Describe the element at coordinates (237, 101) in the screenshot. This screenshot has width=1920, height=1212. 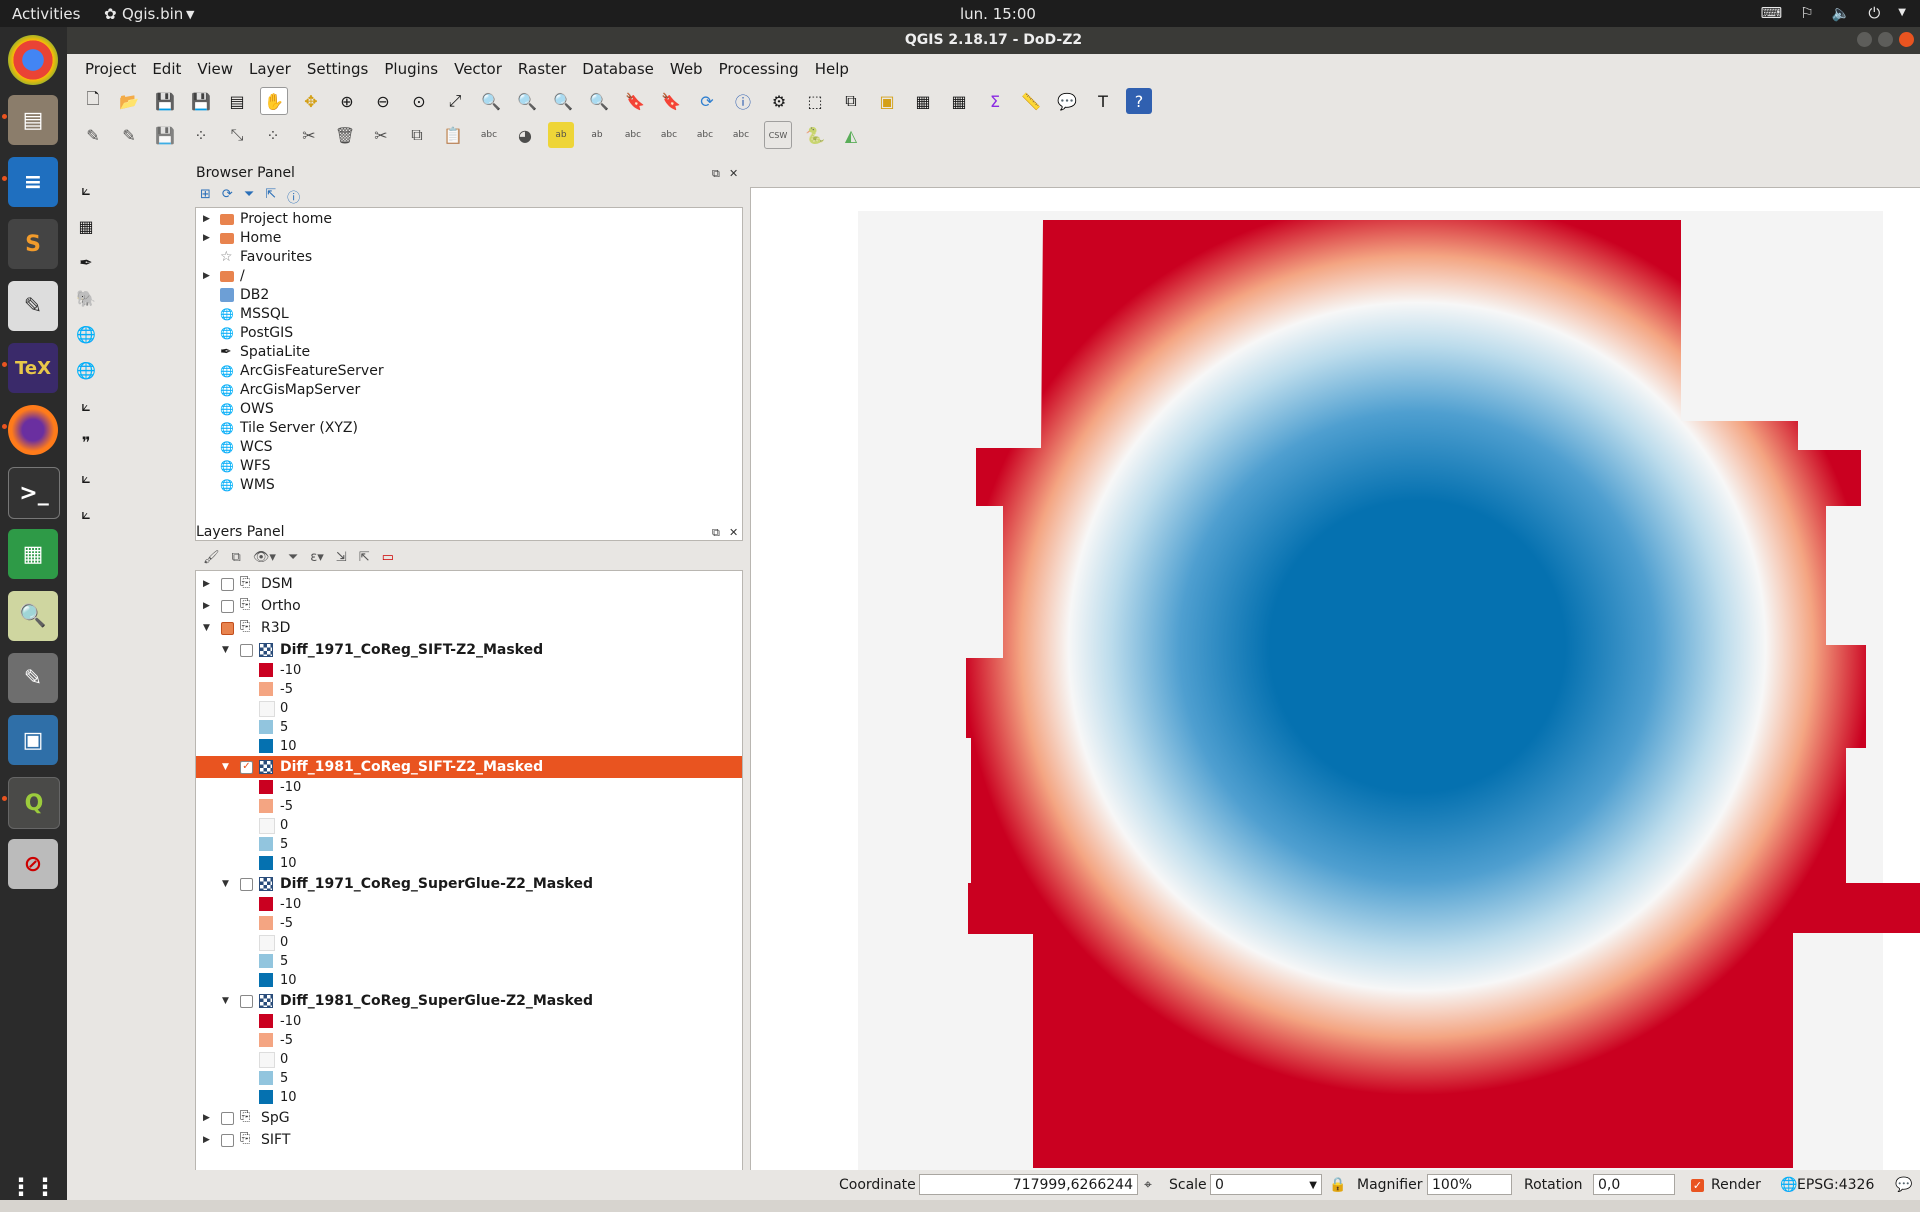
I see `print-composer-icon: ▤` at that location.